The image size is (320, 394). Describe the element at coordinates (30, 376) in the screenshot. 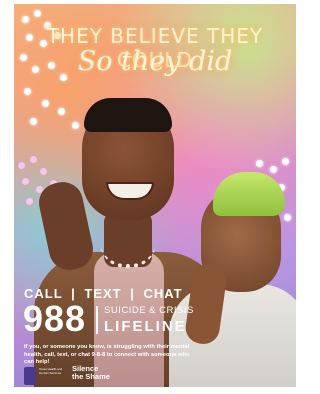

I see `state-seal-logo` at that location.